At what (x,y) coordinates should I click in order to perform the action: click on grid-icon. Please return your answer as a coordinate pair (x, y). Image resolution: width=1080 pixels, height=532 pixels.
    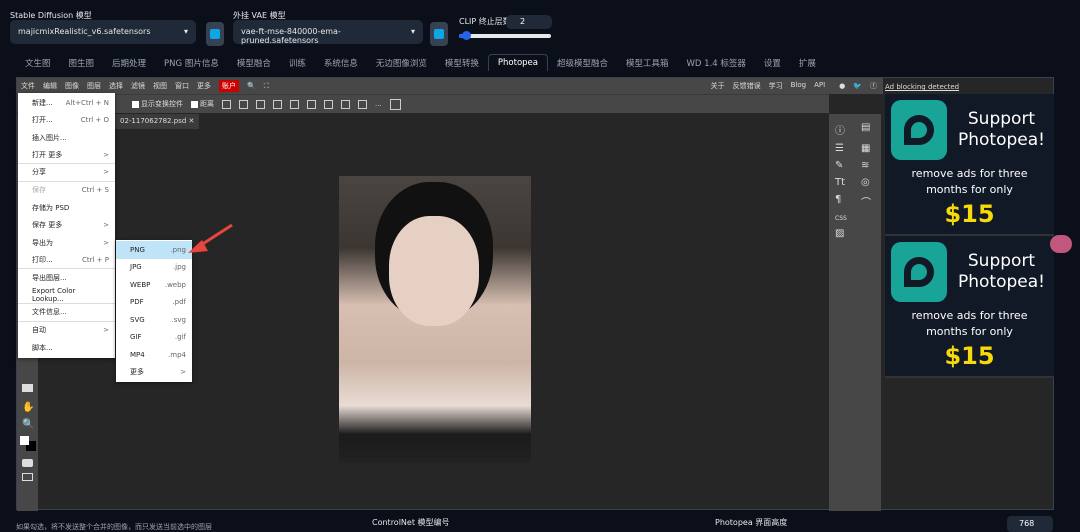
    Looking at the image, I should click on (395, 104).